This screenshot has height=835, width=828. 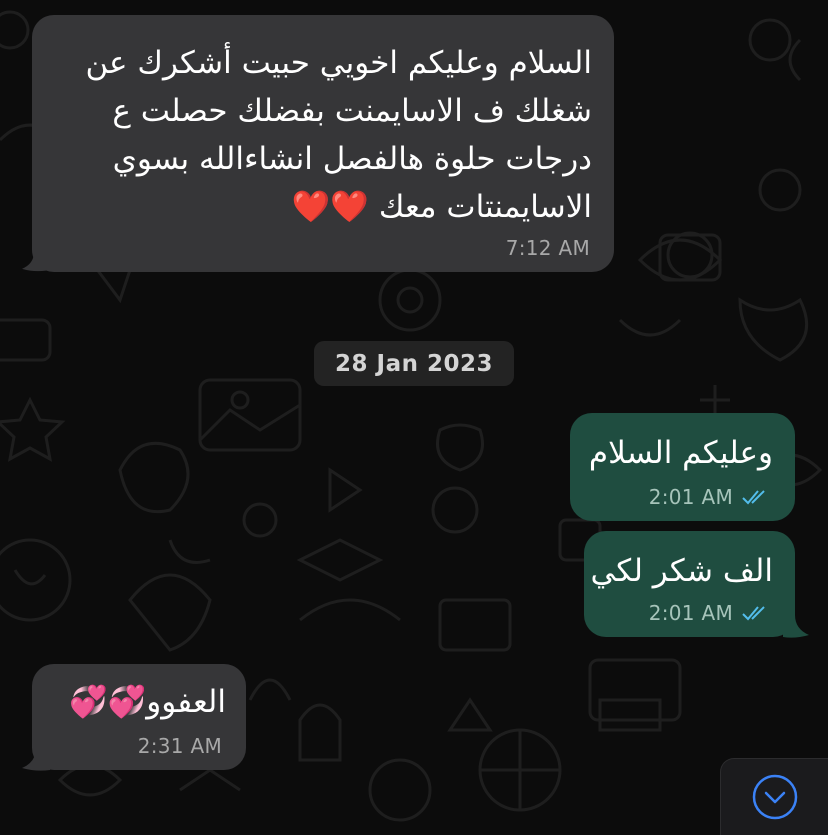 I want to click on date-separator: 28 Jan 2023, so click(x=414, y=363).